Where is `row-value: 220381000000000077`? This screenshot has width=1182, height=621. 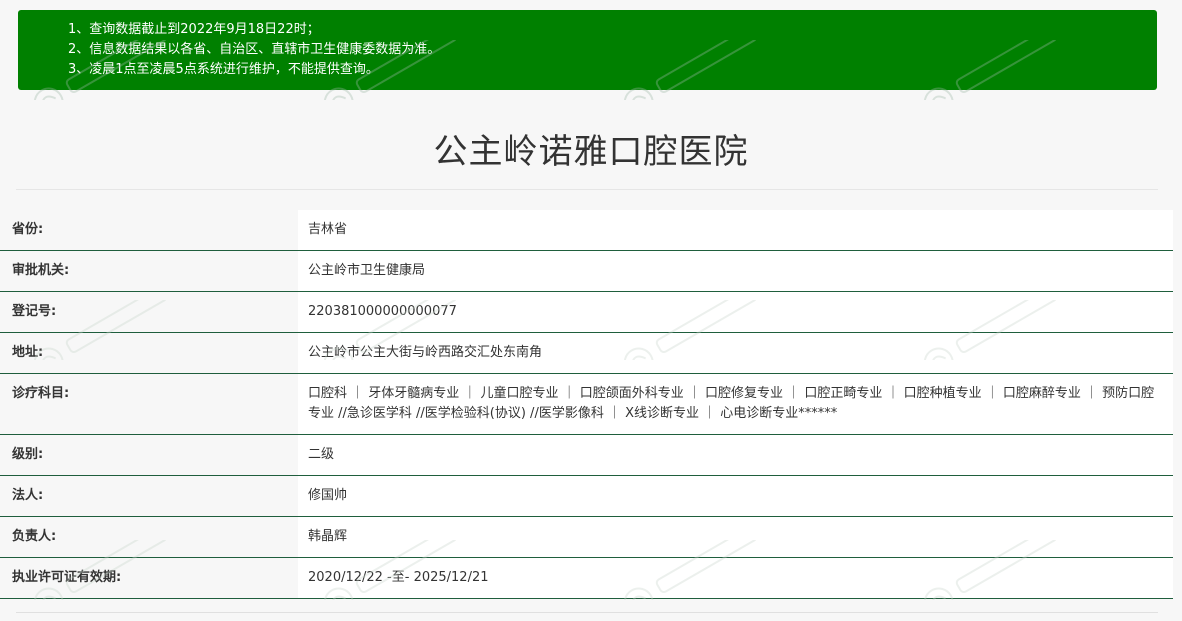 row-value: 220381000000000077 is located at coordinates (735, 312).